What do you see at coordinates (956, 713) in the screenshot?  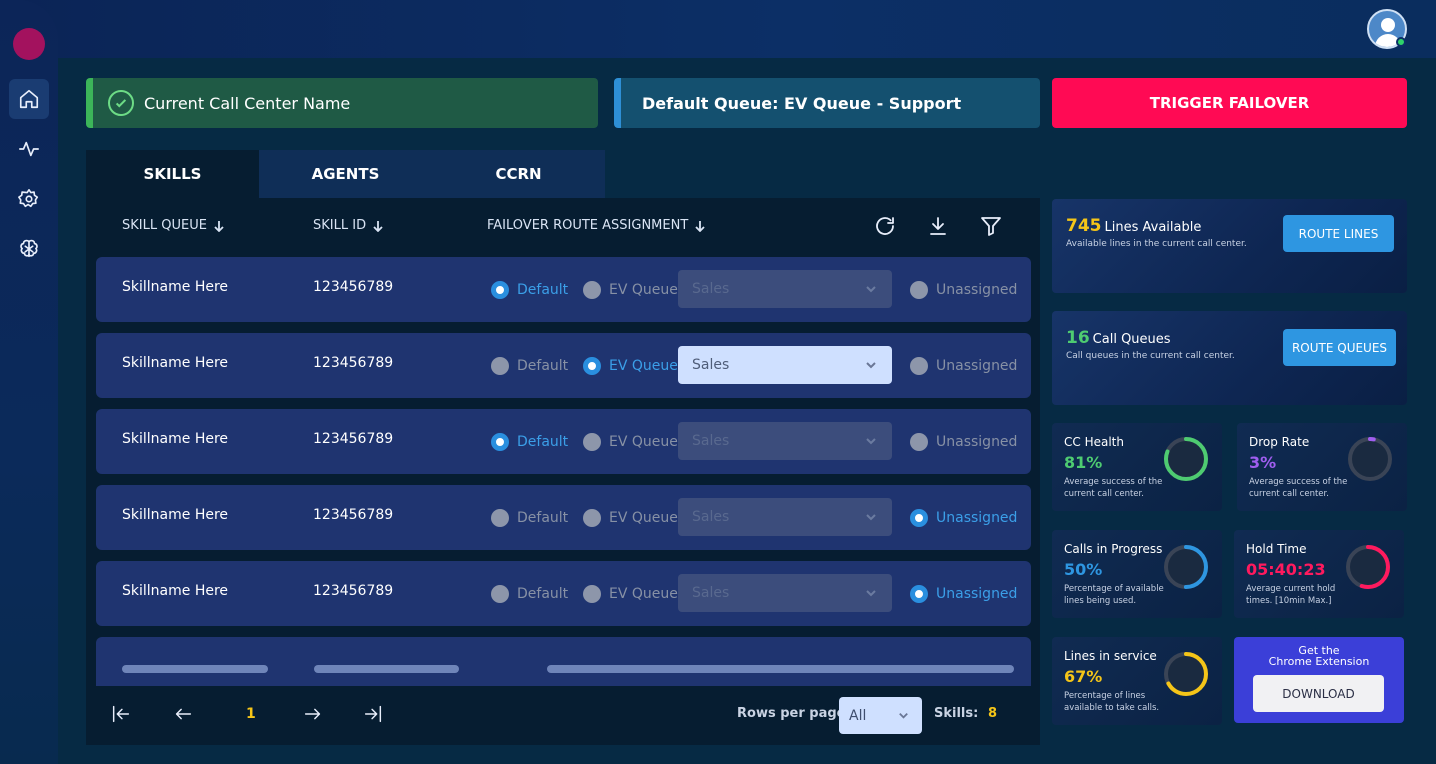 I see `skills-count-label: Skills:` at bounding box center [956, 713].